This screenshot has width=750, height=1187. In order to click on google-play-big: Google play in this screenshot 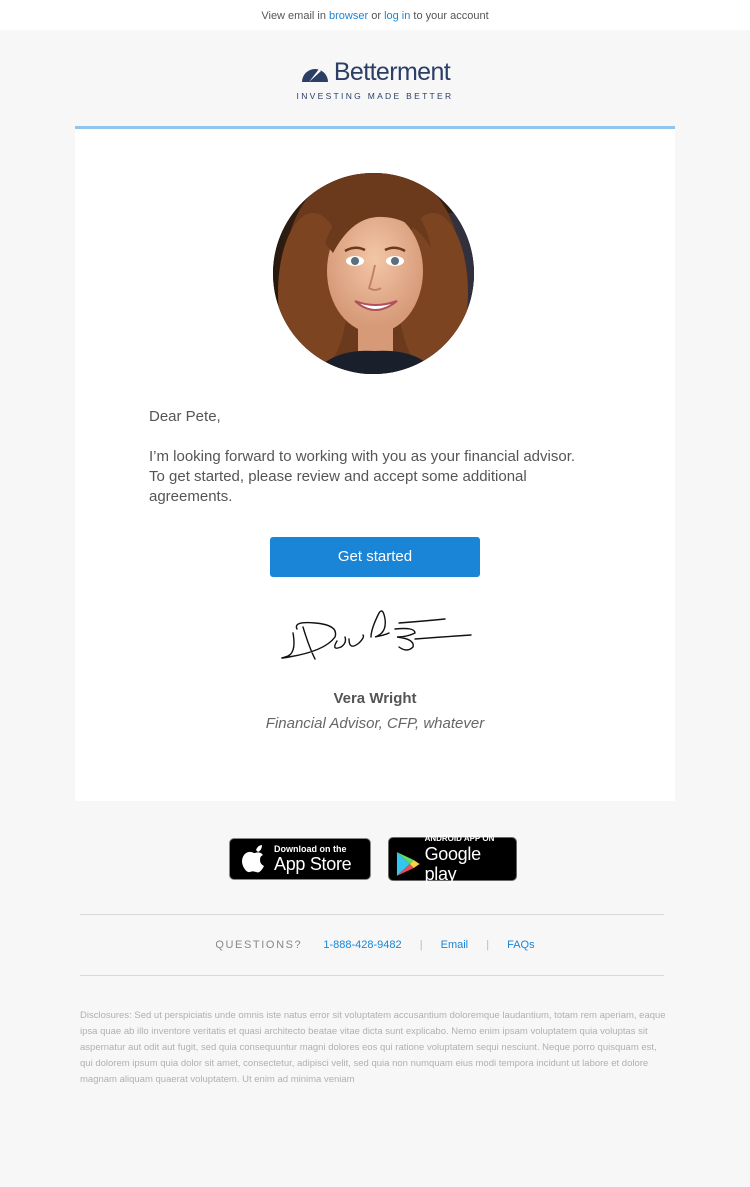, I will do `click(453, 864)`.